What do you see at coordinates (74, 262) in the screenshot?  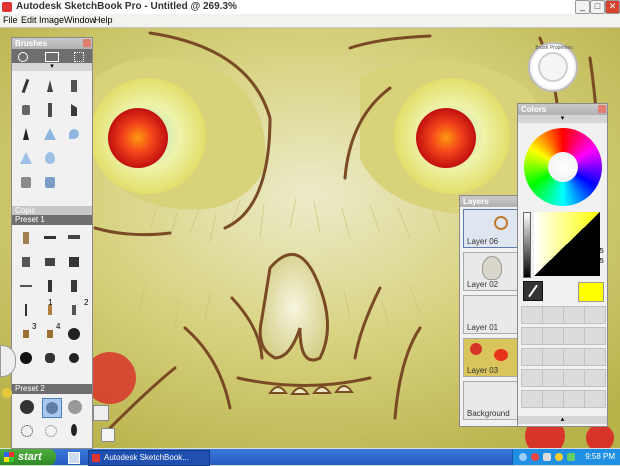 I see `copic-square-icon` at bounding box center [74, 262].